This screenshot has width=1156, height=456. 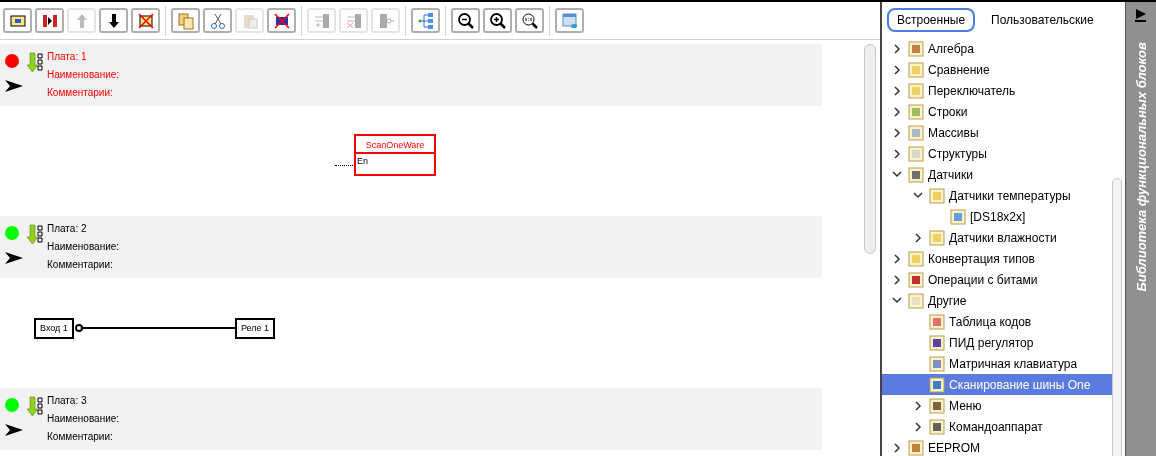 I want to click on tree-item: Сравнение, so click(x=997, y=69).